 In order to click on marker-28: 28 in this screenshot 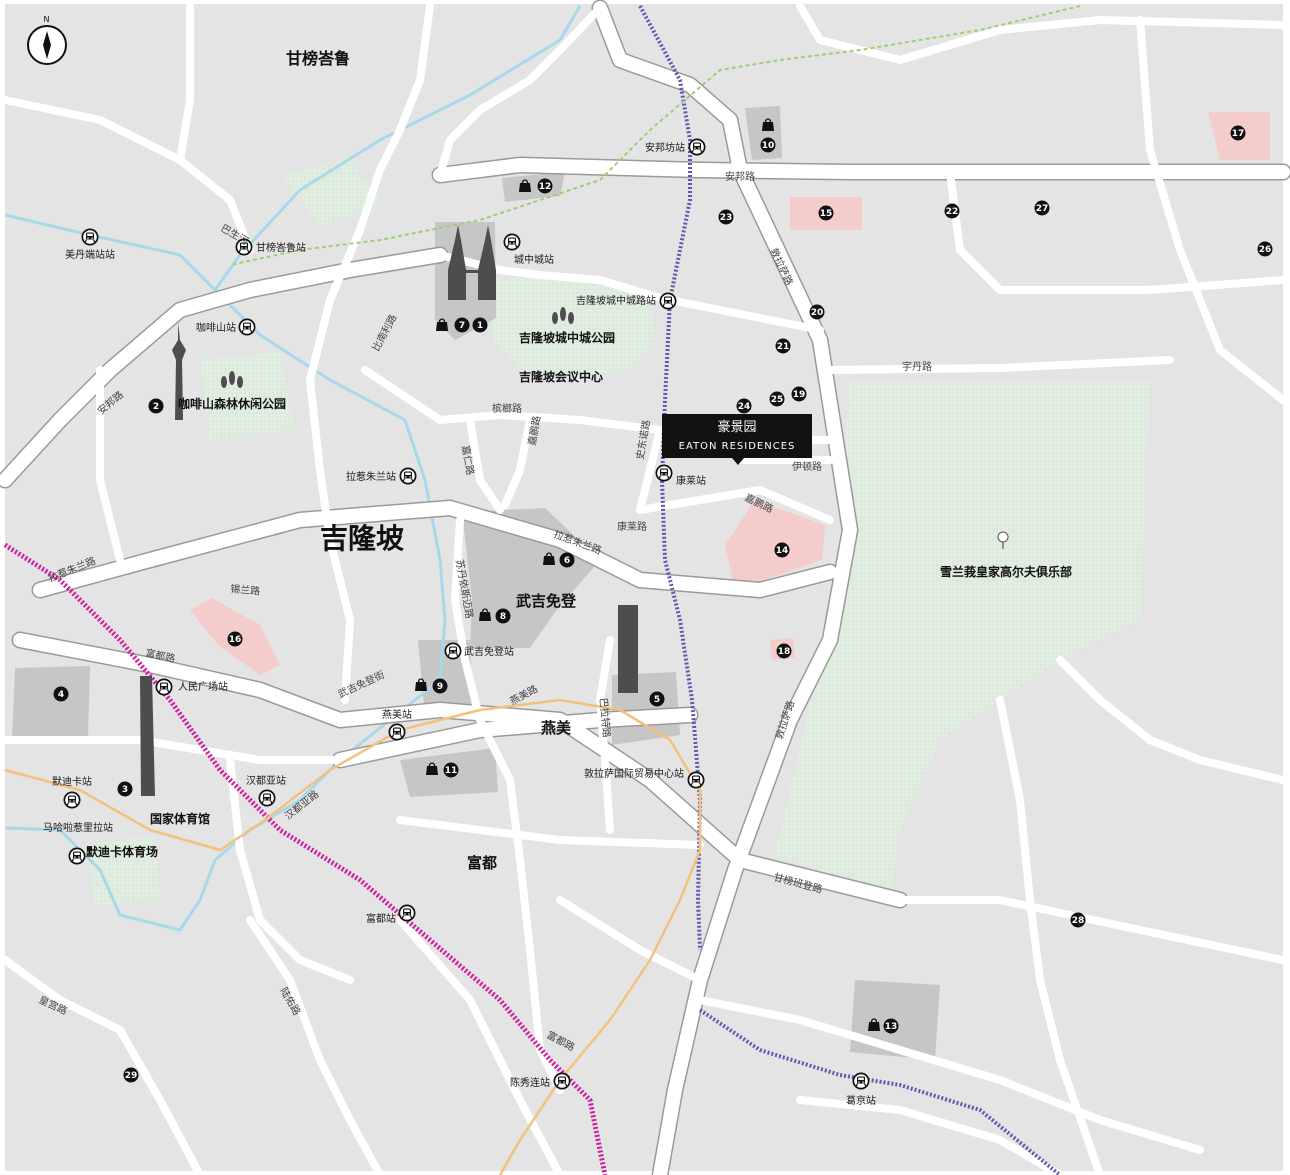, I will do `click(1078, 920)`.